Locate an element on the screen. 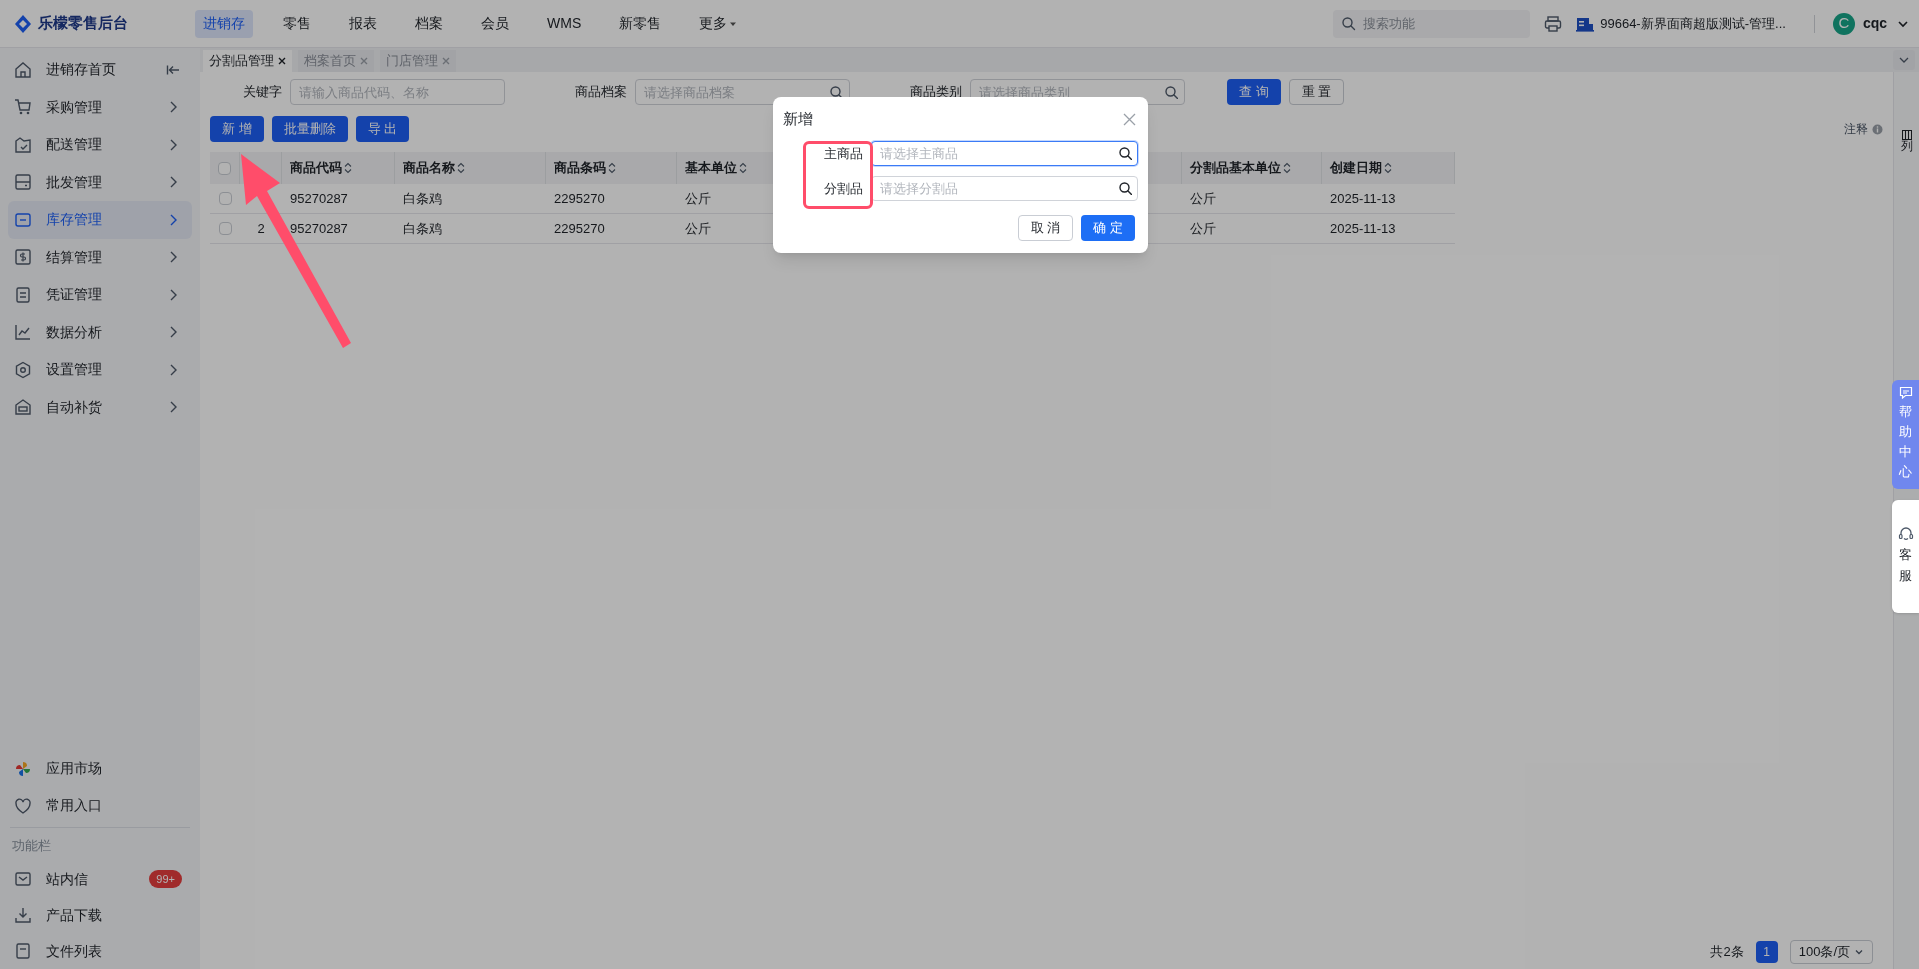 Image resolution: width=1919 pixels, height=969 pixels. field-label: 分割品 is located at coordinates (843, 188).